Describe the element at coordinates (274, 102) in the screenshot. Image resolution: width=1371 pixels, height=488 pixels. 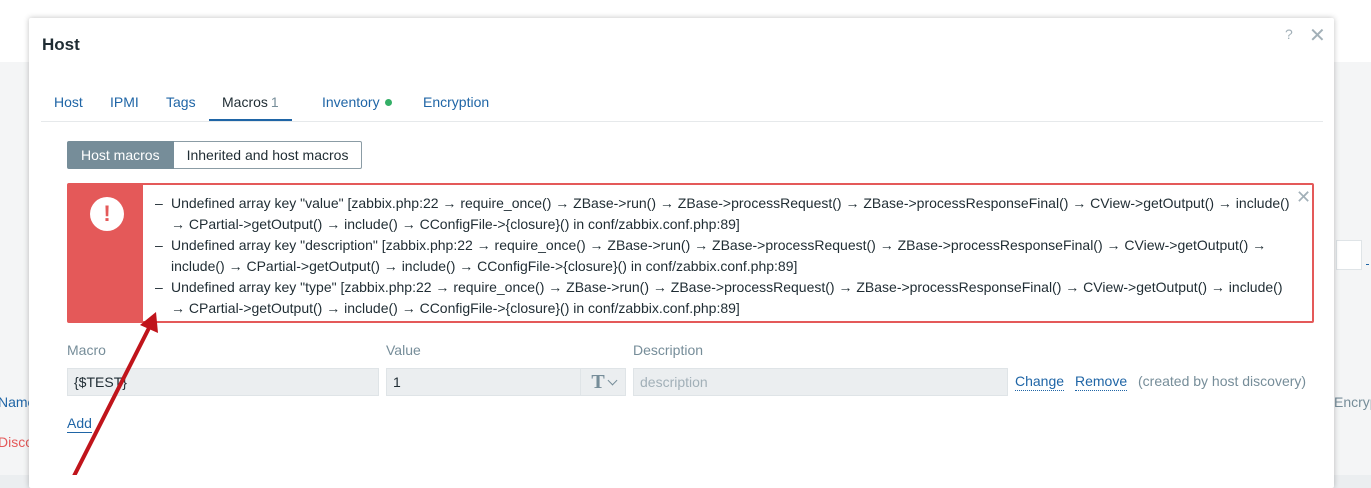
I see `macros-count-badge: 1` at that location.